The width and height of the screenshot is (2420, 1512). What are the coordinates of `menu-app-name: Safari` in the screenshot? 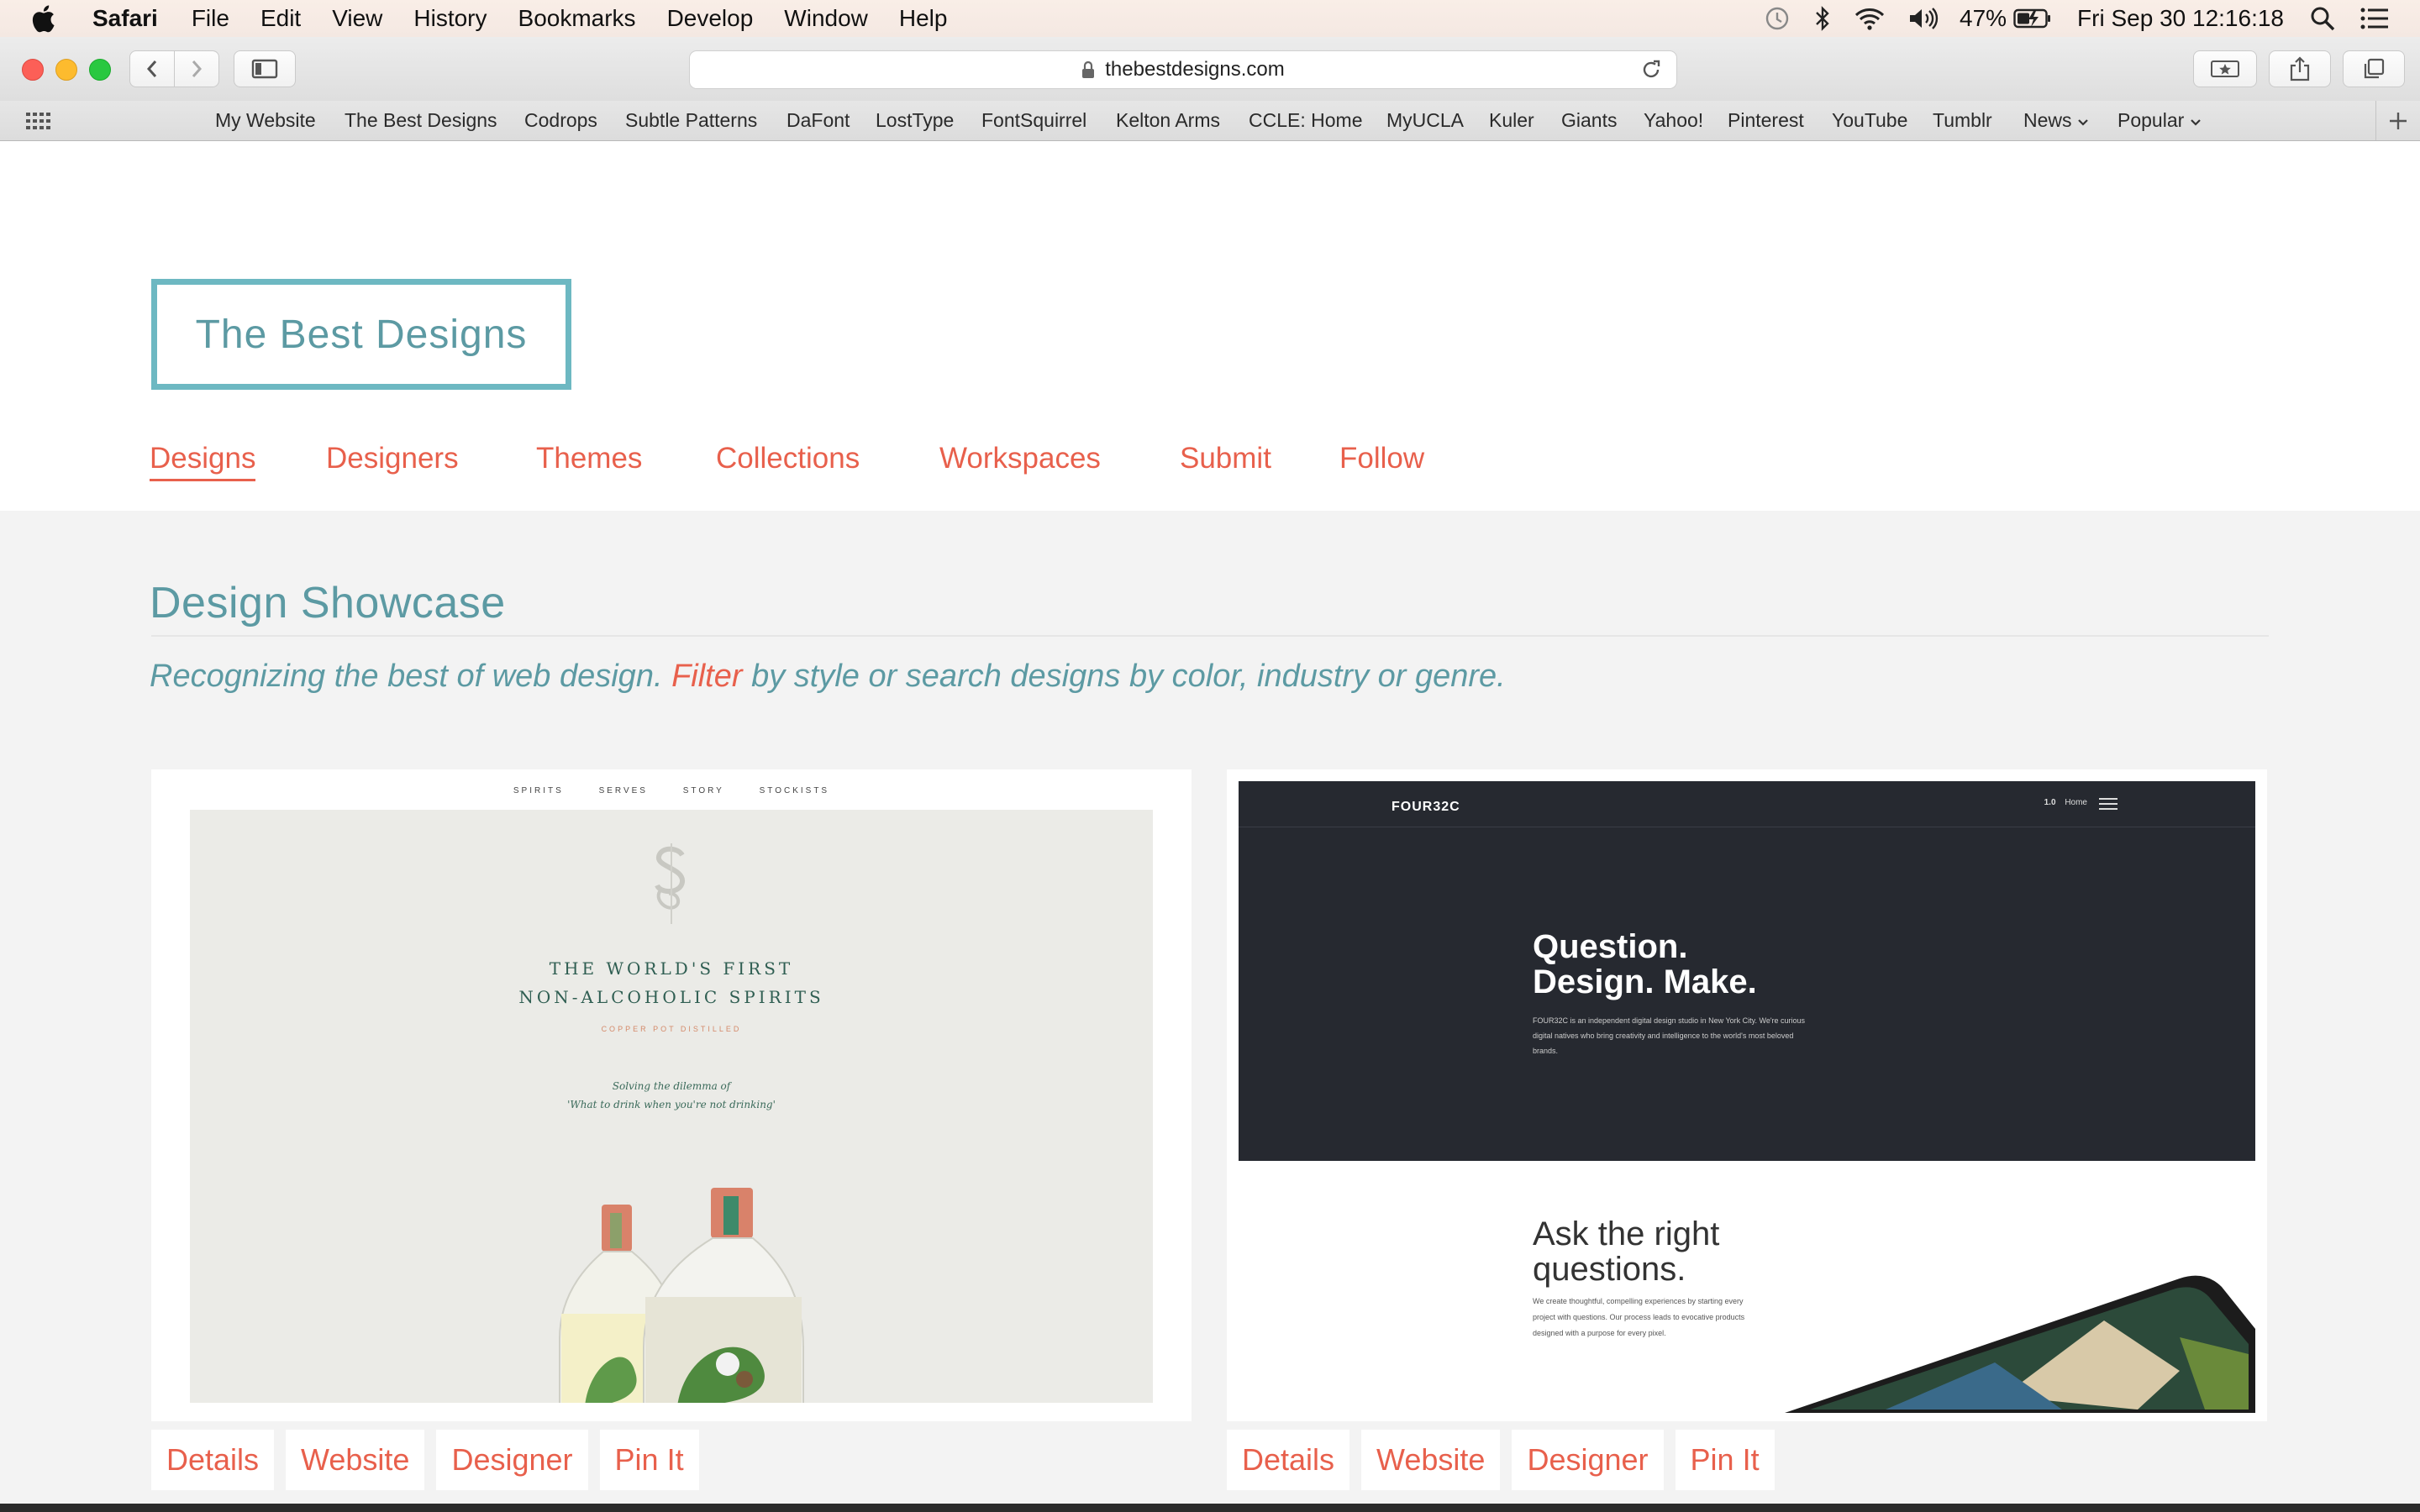 It's located at (125, 18).